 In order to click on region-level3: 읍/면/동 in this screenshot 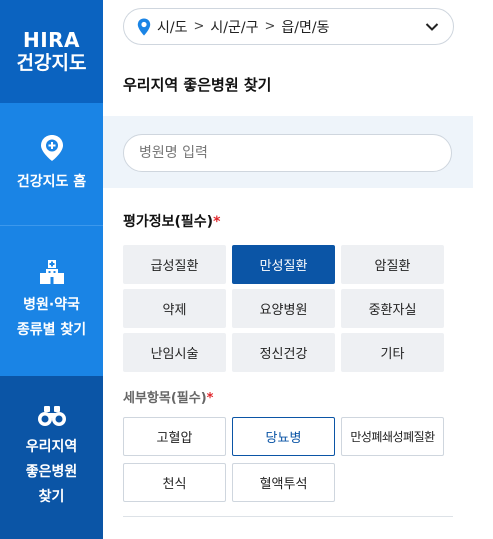, I will do `click(305, 27)`.